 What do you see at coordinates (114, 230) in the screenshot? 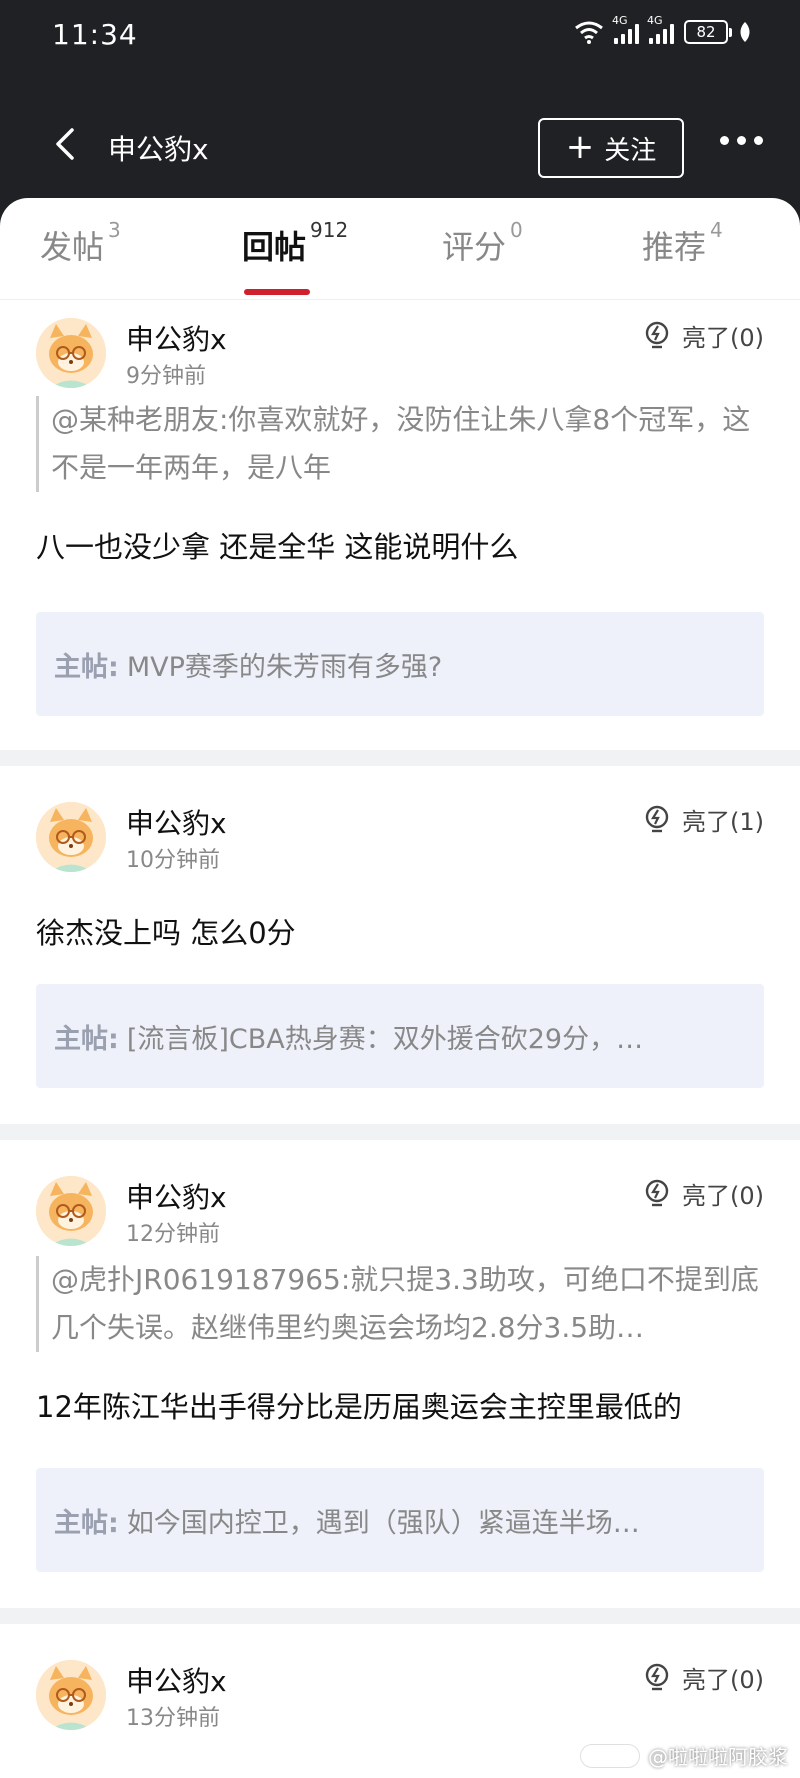
I see `tab-posts-count: 3` at bounding box center [114, 230].